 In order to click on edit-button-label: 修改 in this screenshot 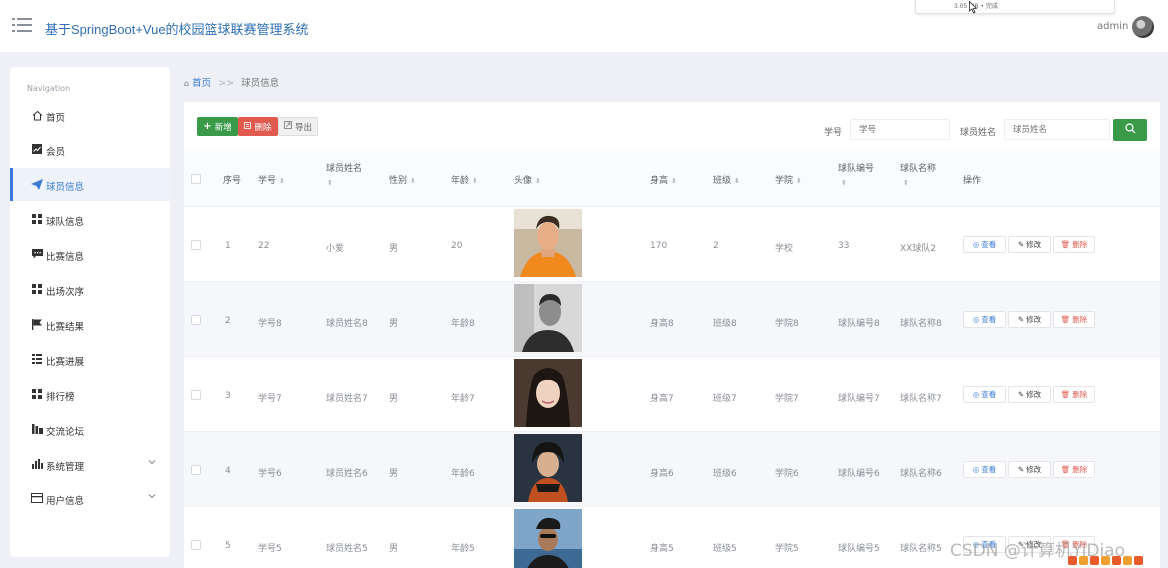, I will do `click(1034, 394)`.